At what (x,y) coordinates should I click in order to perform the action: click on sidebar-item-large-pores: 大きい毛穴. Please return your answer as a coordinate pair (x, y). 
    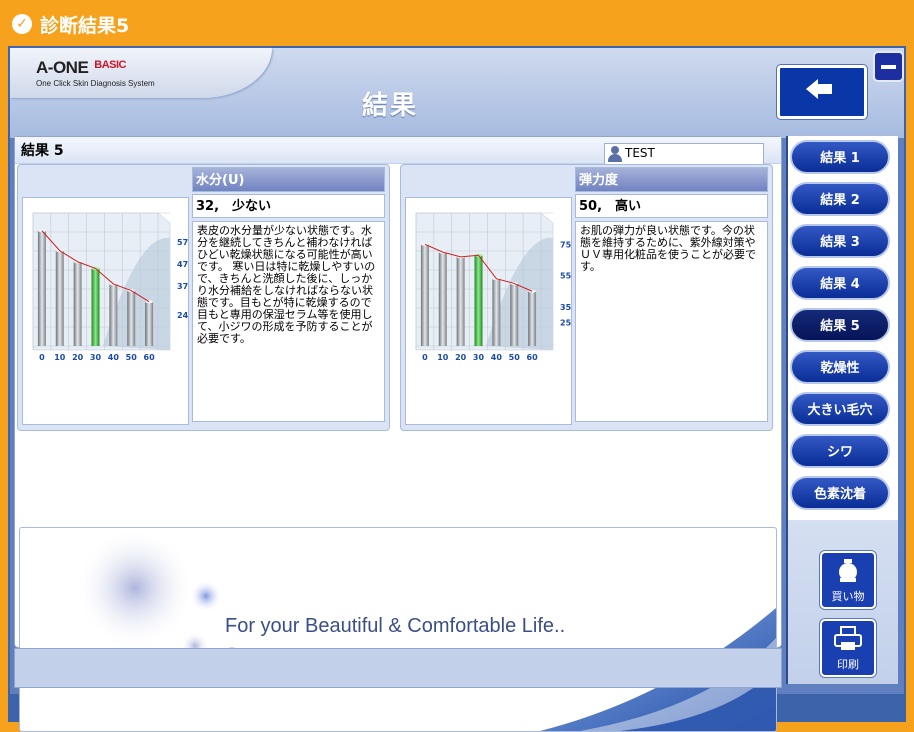
    Looking at the image, I should click on (840, 409).